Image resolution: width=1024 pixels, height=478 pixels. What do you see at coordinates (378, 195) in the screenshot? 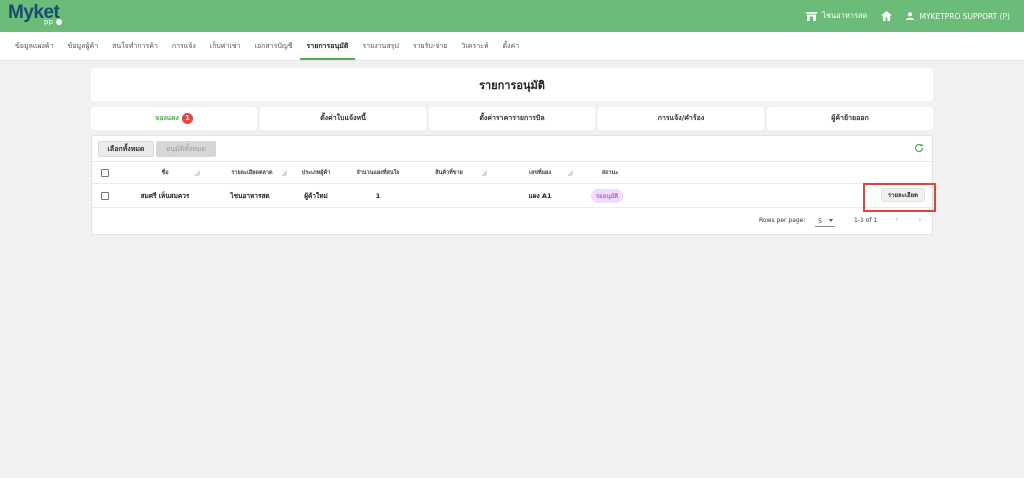
I see `cell-stall-count: 1` at bounding box center [378, 195].